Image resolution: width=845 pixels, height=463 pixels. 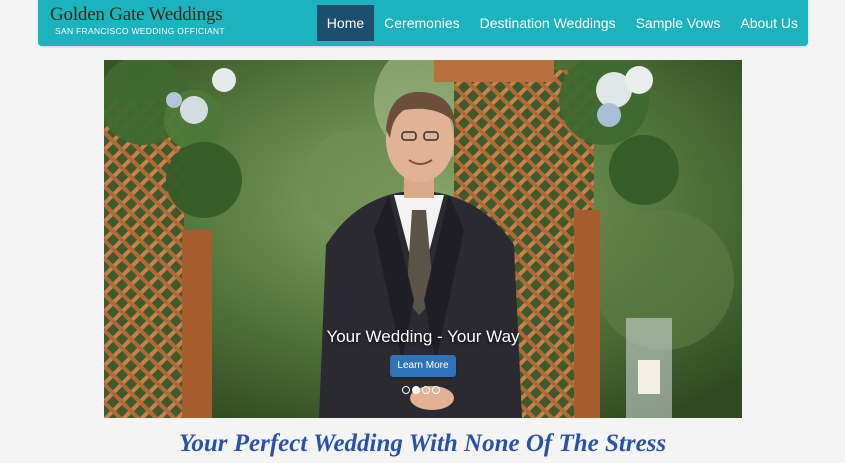 What do you see at coordinates (769, 23) in the screenshot?
I see `nav-item-about-us: About Us` at bounding box center [769, 23].